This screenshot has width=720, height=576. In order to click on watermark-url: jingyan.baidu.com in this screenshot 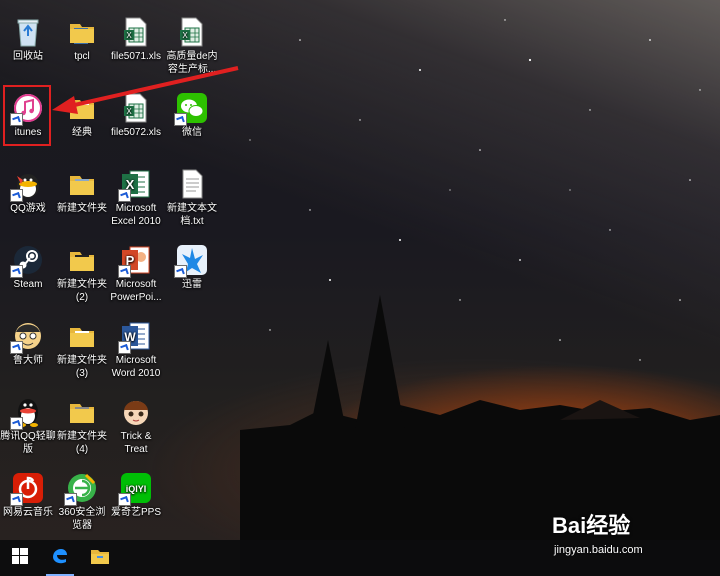, I will do `click(598, 550)`.